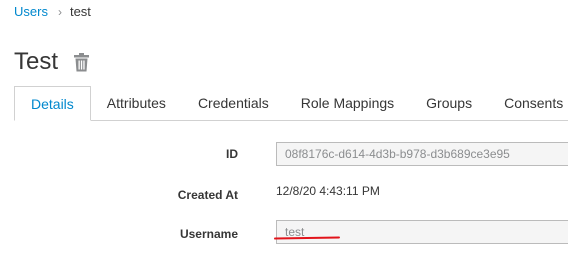 This screenshot has width=568, height=253. What do you see at coordinates (52, 12) in the screenshot?
I see `breadcrumb: Users › test` at bounding box center [52, 12].